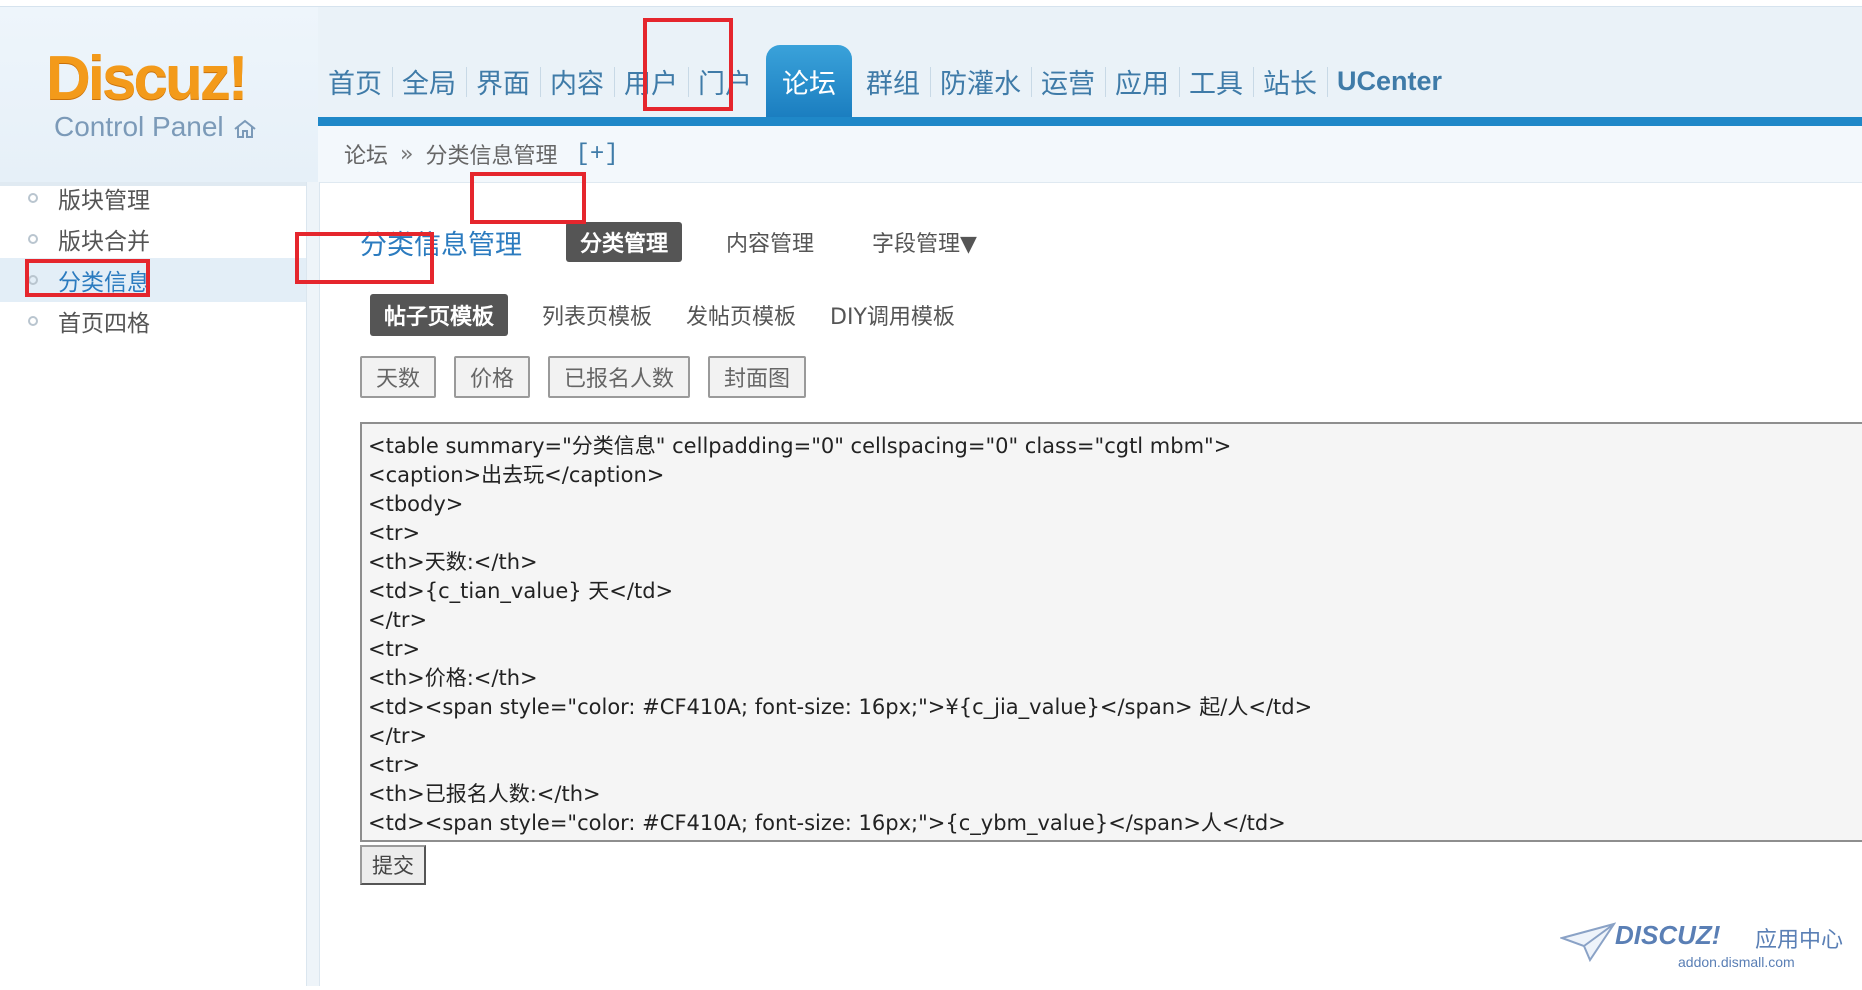 The image size is (1862, 990). I want to click on sidebar-item-forum-manage: 版块管理, so click(153, 198).